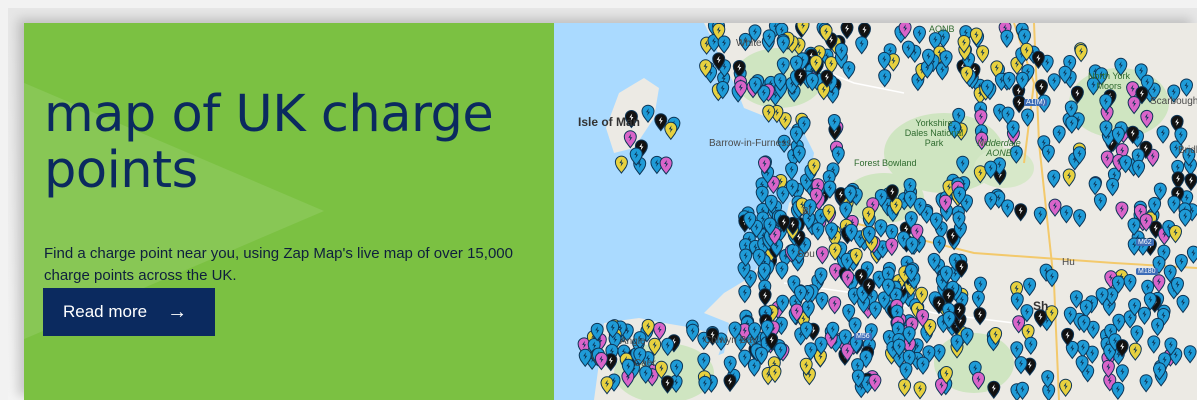 The height and width of the screenshot is (400, 1197). What do you see at coordinates (730, 340) in the screenshot?
I see `map-label-colwyn-bay: Colwyn Bay` at bounding box center [730, 340].